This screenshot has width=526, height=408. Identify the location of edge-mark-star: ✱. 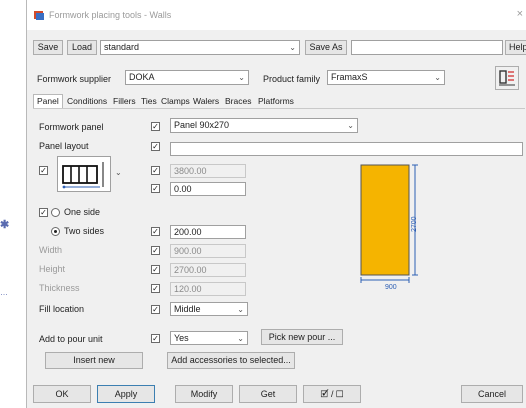
(5, 225).